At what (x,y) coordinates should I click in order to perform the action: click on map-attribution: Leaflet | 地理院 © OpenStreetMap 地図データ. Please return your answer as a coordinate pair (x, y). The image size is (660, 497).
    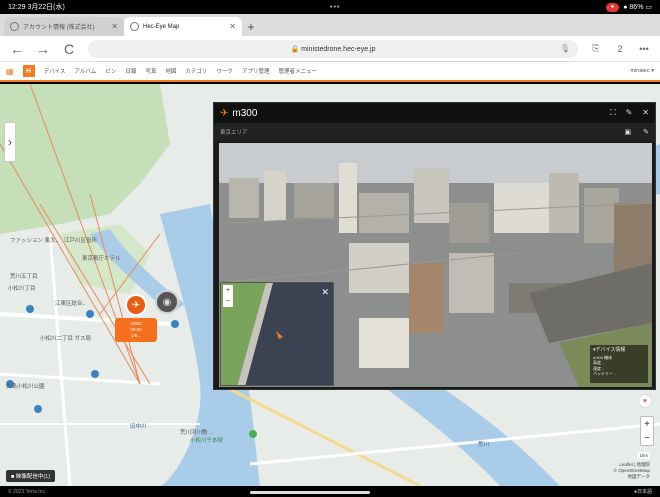
    Looking at the image, I should click on (632, 471).